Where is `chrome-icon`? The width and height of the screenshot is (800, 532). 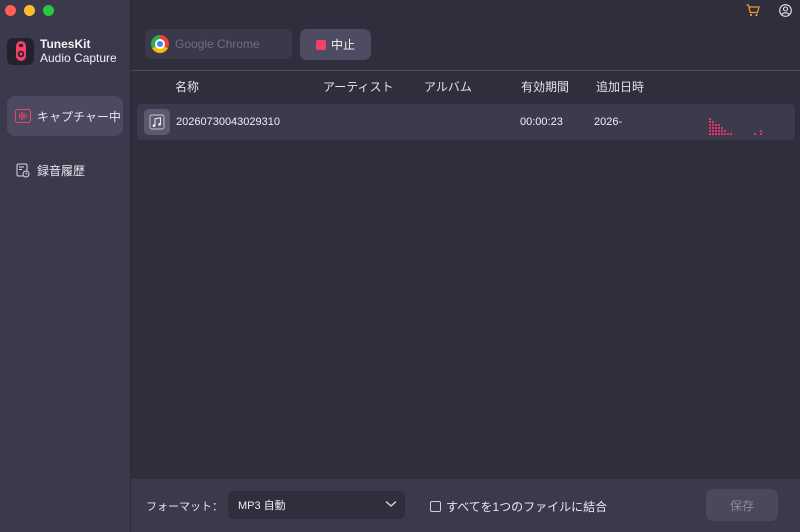 chrome-icon is located at coordinates (160, 44).